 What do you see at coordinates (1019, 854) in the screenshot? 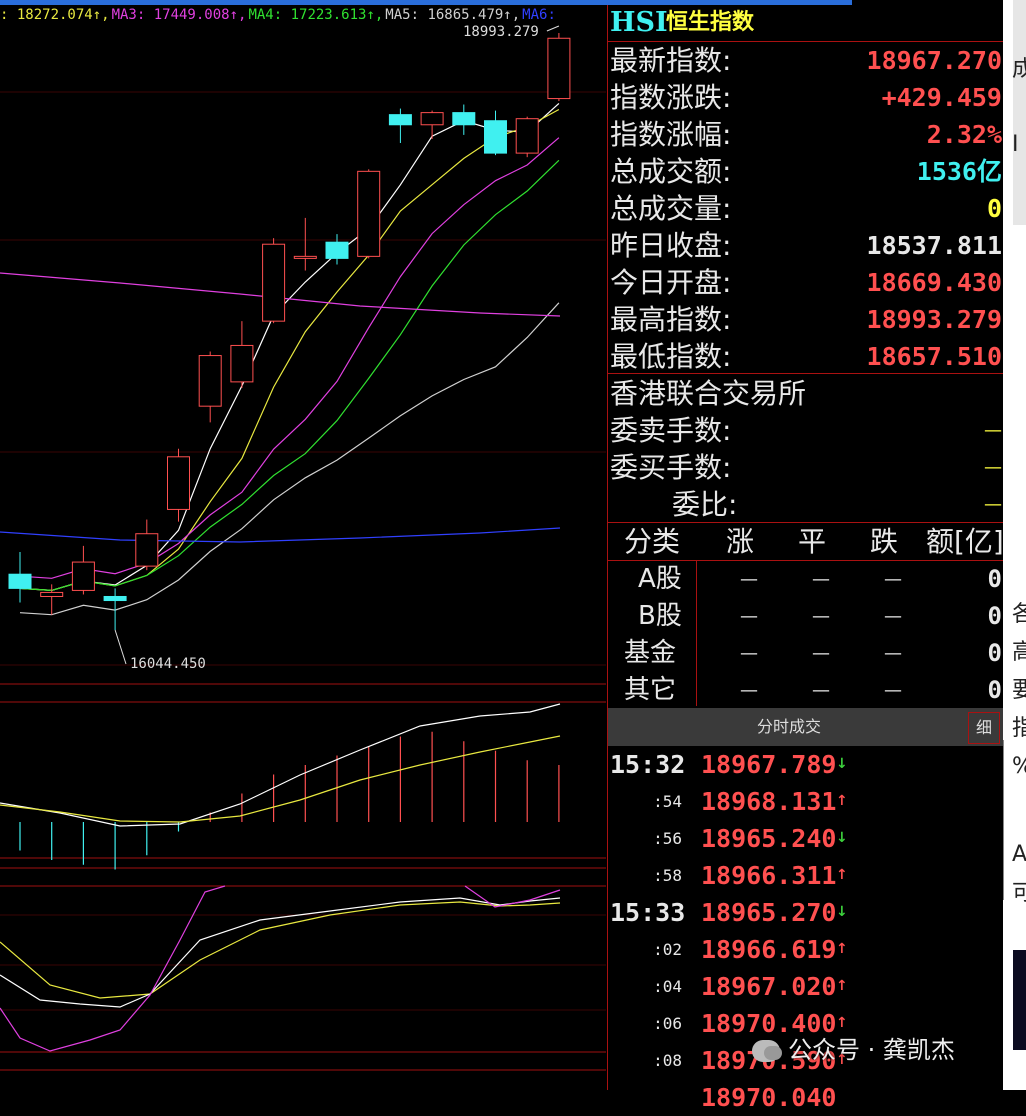
I see `background-window-char: A` at bounding box center [1019, 854].